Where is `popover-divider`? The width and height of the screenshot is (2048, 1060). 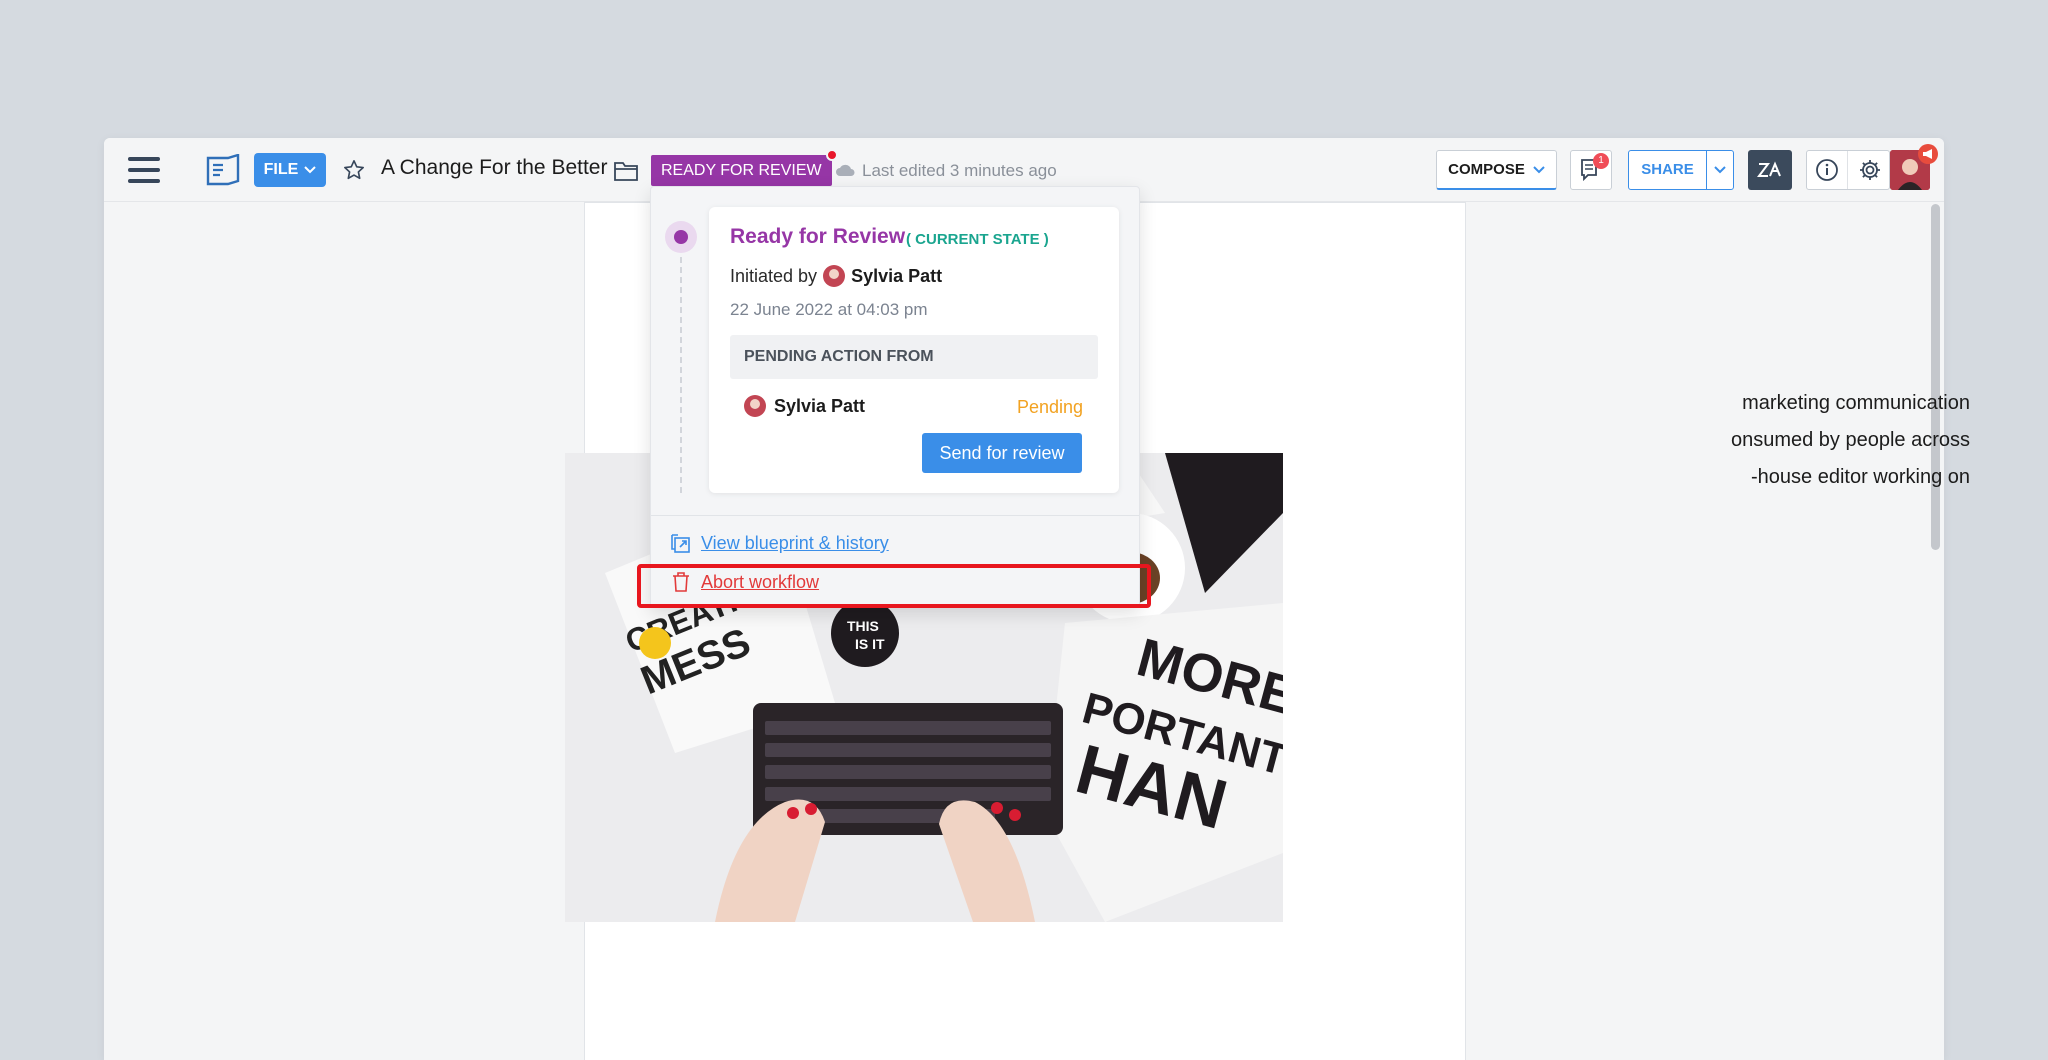 popover-divider is located at coordinates (895, 515).